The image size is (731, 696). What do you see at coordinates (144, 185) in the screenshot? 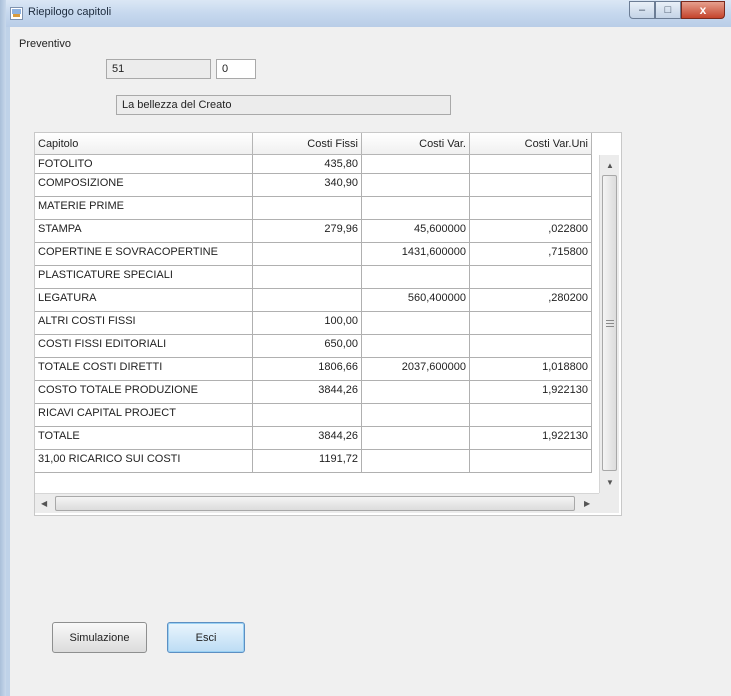
I see `cell-capitolo: COMPOSIZIONE` at bounding box center [144, 185].